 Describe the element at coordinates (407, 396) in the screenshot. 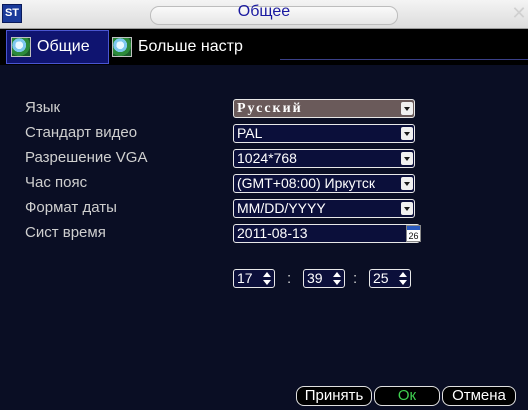

I see `ok-button: Ок` at that location.